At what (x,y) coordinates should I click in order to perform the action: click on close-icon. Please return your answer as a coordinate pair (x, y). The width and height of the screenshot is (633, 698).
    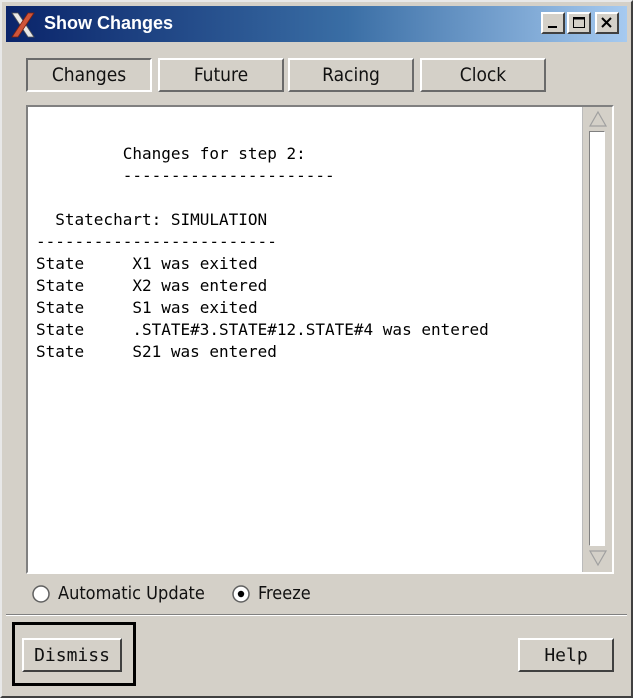
    Looking at the image, I should click on (606, 22).